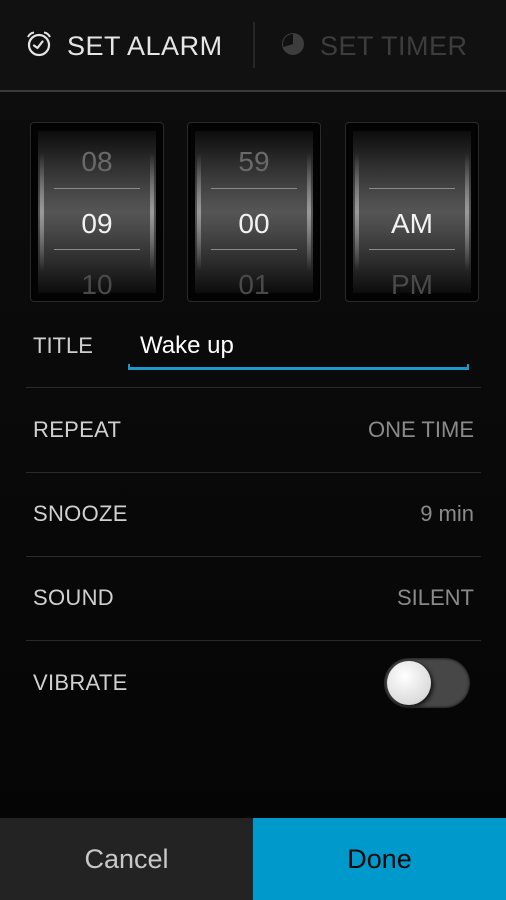 The width and height of the screenshot is (506, 900). Describe the element at coordinates (63, 345) in the screenshot. I see `title-label: TITLE` at that location.